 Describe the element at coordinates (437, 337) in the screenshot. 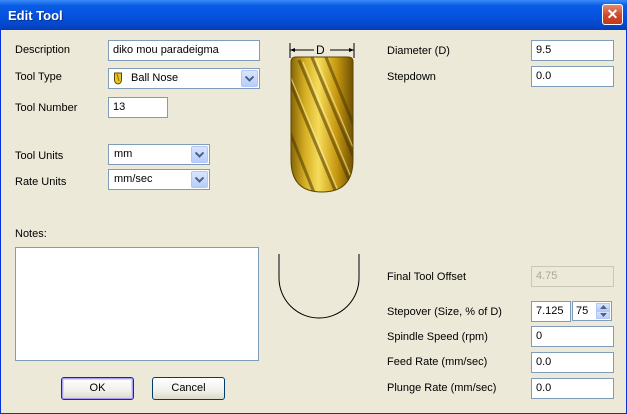

I see `spindle-speed-label: Spindle Speed (rpm)` at that location.